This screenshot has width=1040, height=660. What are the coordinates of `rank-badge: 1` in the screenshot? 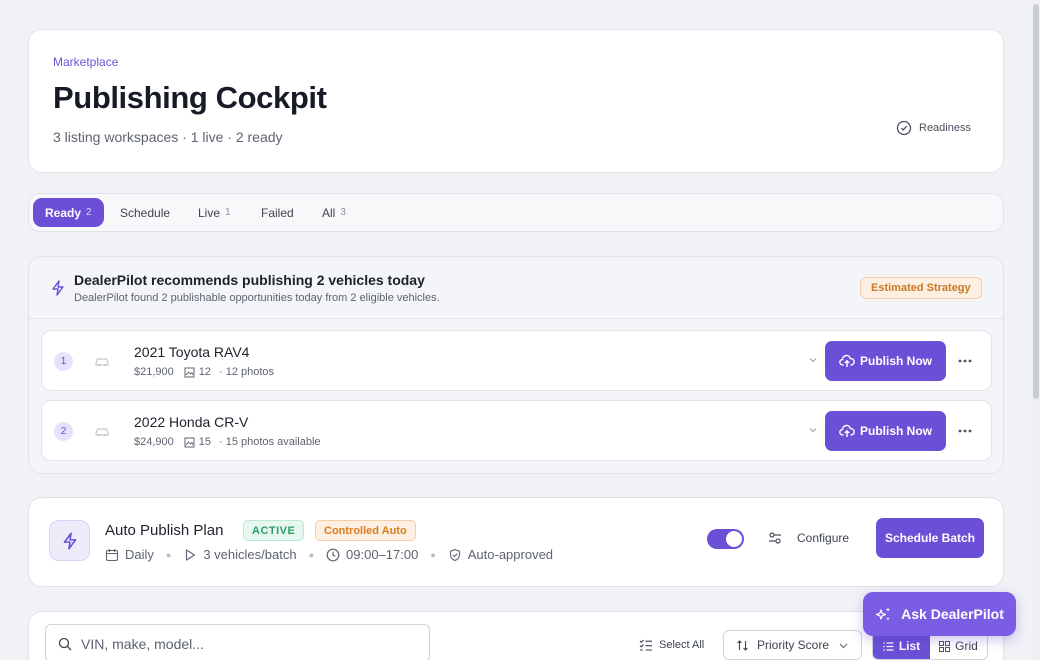 It's located at (63, 361).